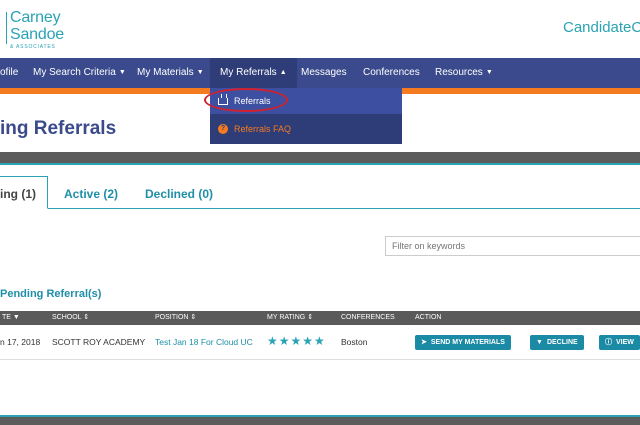  I want to click on cell-school: SCOTT ROY ACADEMY, so click(99, 342).